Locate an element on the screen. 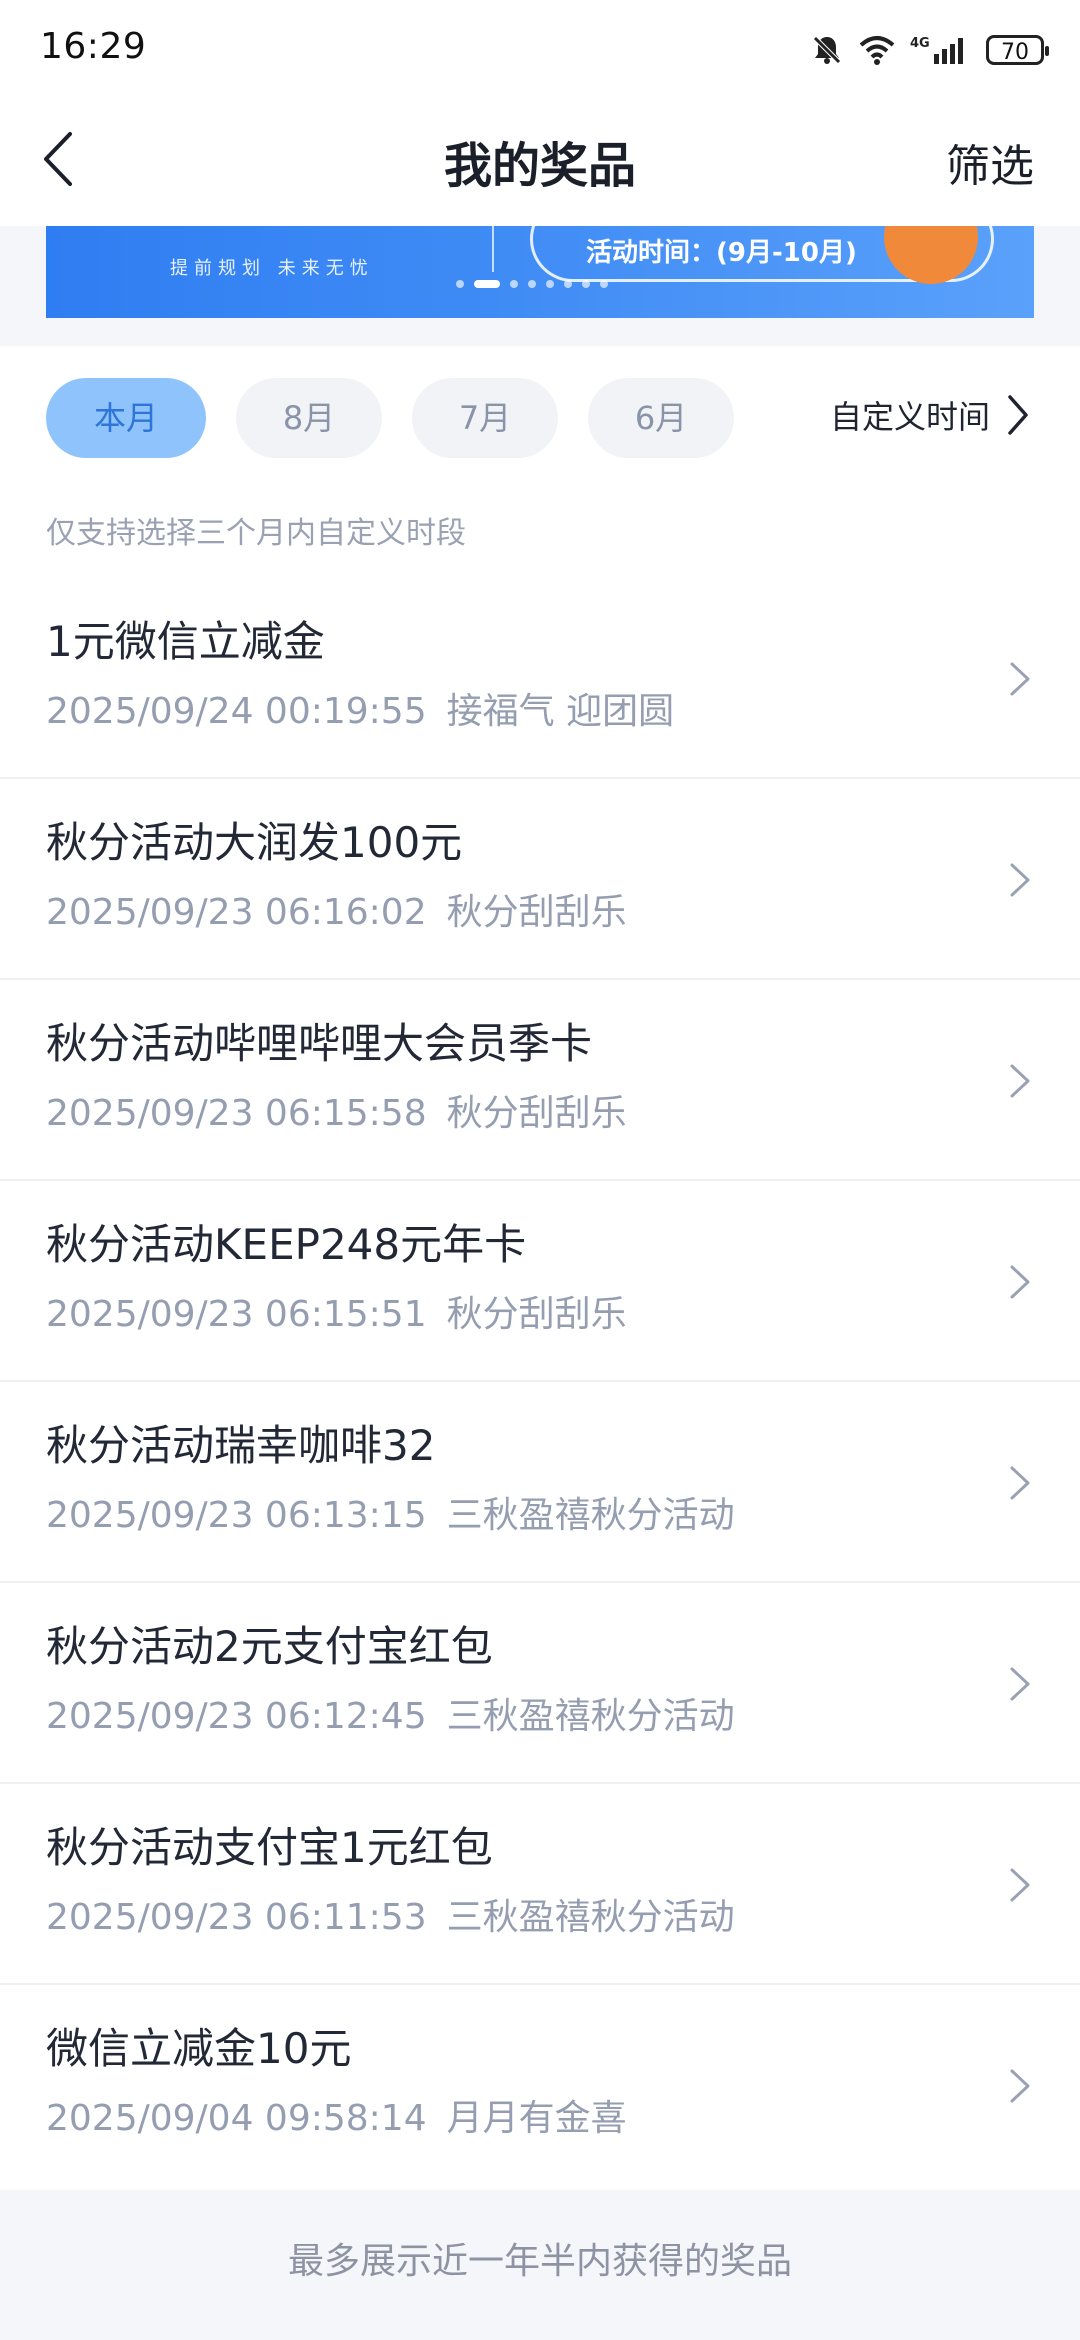 The image size is (1080, 2340). prize-time: 2025/09/23 06:12:45 is located at coordinates (236, 1716).